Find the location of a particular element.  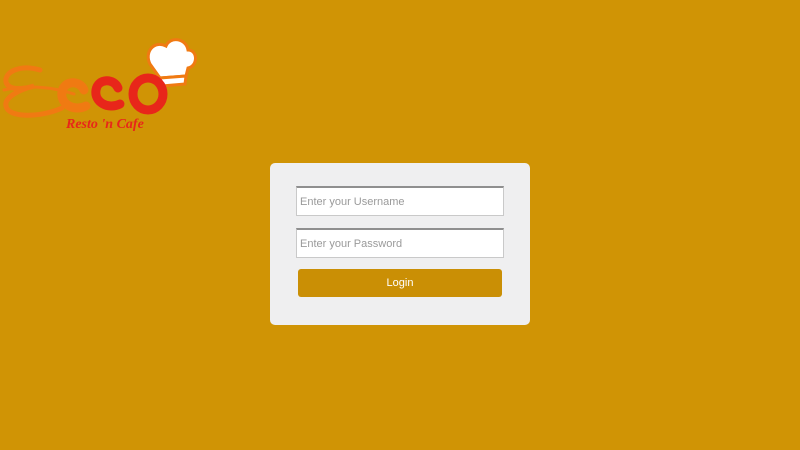

brand-logo: Resto 'n Cafe is located at coordinates (100, 84).